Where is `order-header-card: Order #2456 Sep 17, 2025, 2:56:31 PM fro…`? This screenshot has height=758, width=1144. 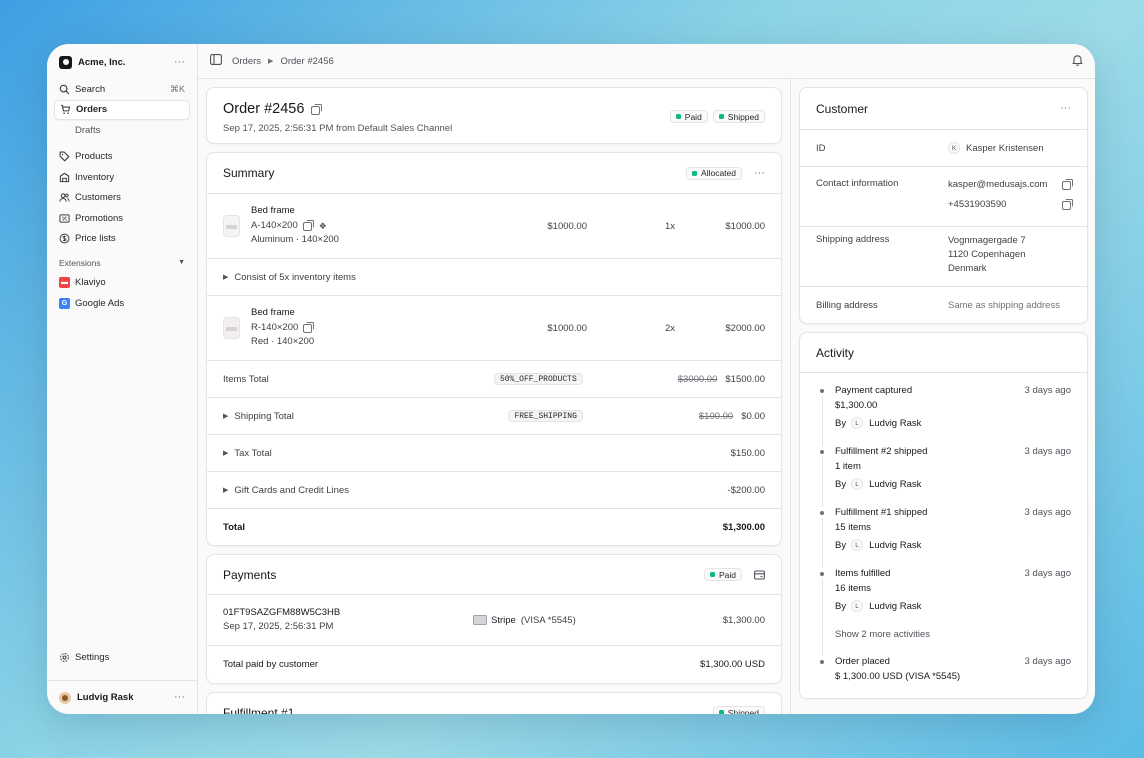 order-header-card: Order #2456 Sep 17, 2025, 2:56:31 PM fro… is located at coordinates (494, 115).